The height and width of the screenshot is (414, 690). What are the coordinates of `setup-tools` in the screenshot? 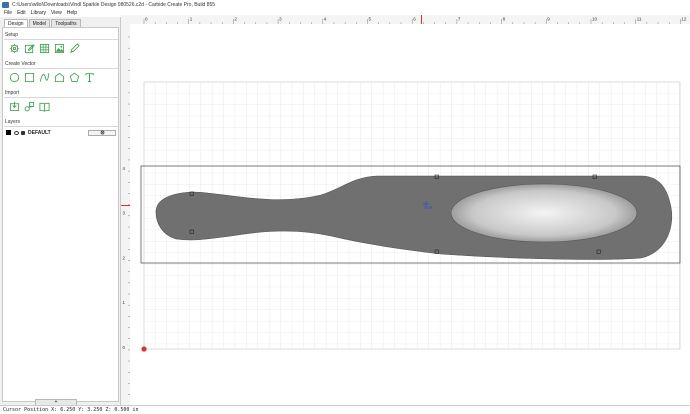 It's located at (44, 48).